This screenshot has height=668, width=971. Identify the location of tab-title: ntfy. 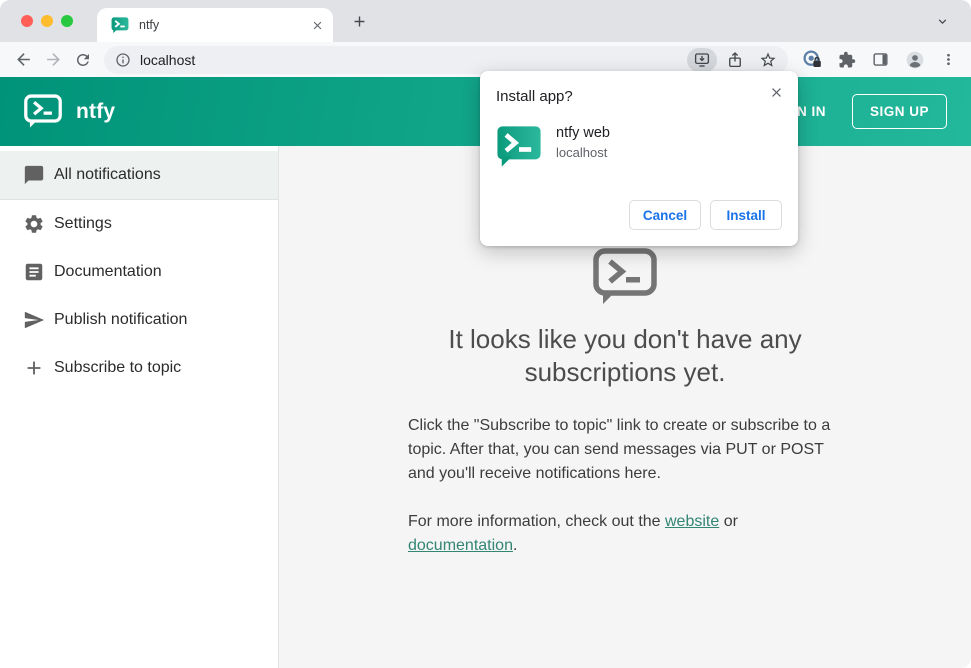
(149, 25).